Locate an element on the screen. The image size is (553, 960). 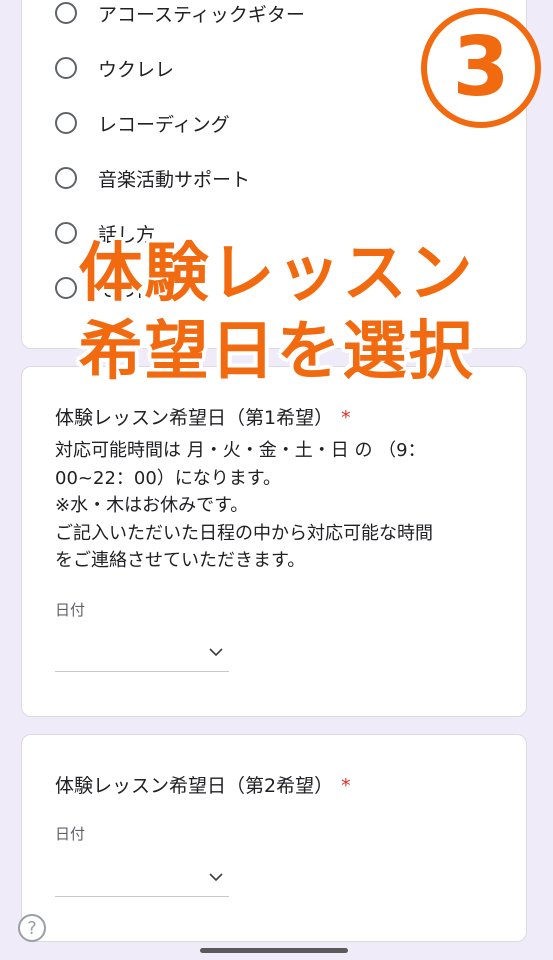
description-line: ご記入いただいた日程の中から対応可能な時間 is located at coordinates (244, 533).